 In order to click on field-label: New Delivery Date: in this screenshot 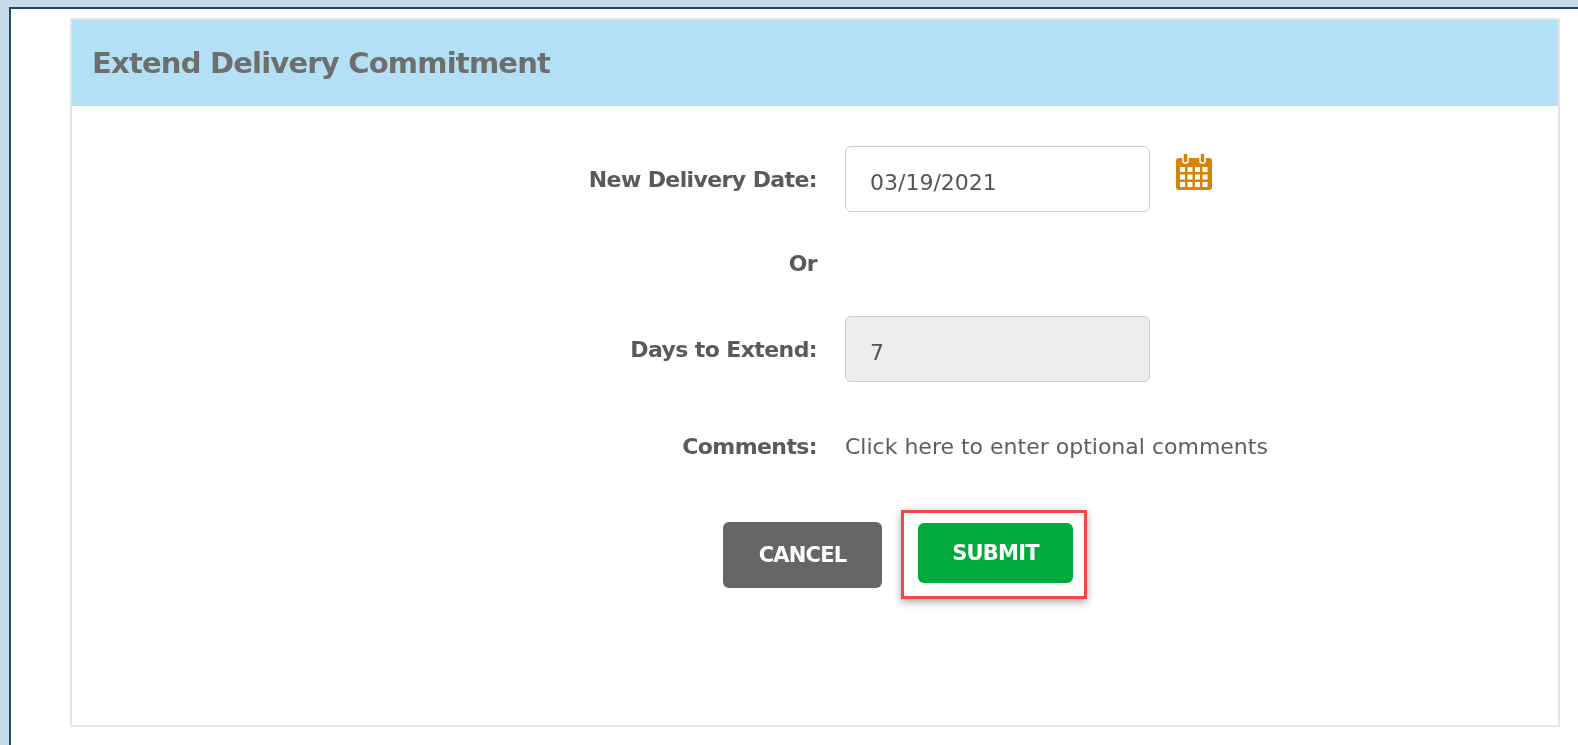, I will do `click(702, 179)`.